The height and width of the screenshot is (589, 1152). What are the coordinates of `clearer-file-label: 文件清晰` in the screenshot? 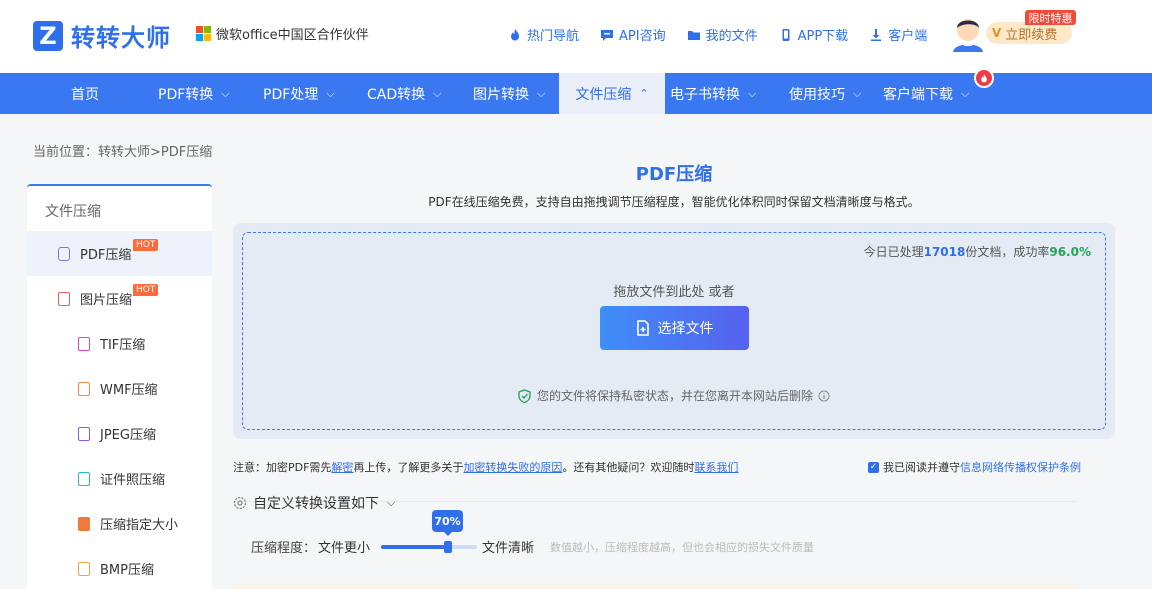 It's located at (508, 548).